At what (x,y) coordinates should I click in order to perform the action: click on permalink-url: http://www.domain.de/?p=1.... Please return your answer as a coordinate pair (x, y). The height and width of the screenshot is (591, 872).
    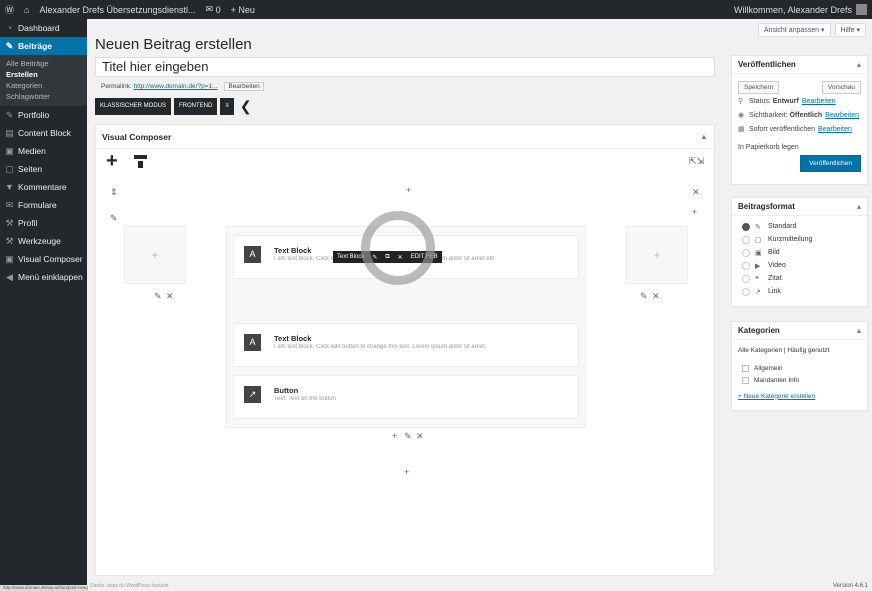
    Looking at the image, I should click on (176, 86).